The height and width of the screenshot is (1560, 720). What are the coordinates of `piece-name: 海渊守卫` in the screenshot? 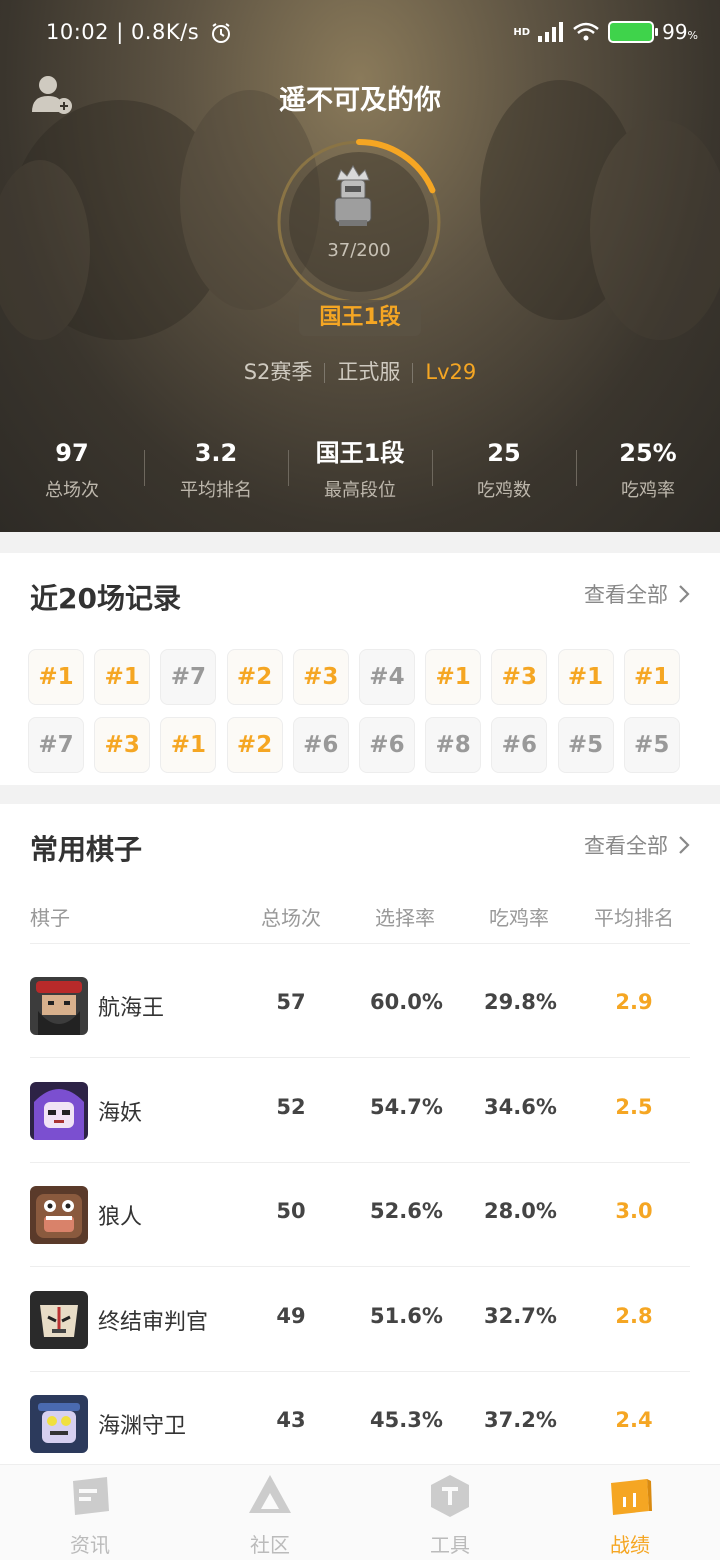 It's located at (142, 1426).